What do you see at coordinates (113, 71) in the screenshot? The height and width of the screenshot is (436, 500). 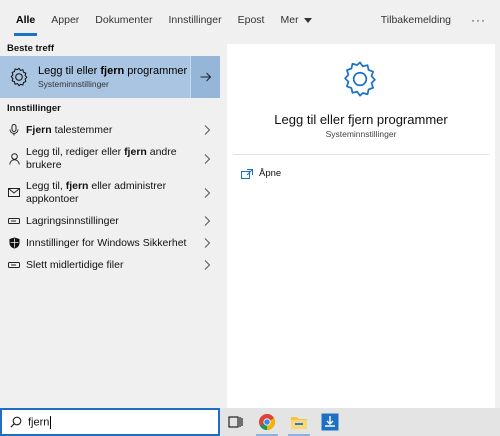 I see `best-match-title: Legg til eller fjern programmer` at bounding box center [113, 71].